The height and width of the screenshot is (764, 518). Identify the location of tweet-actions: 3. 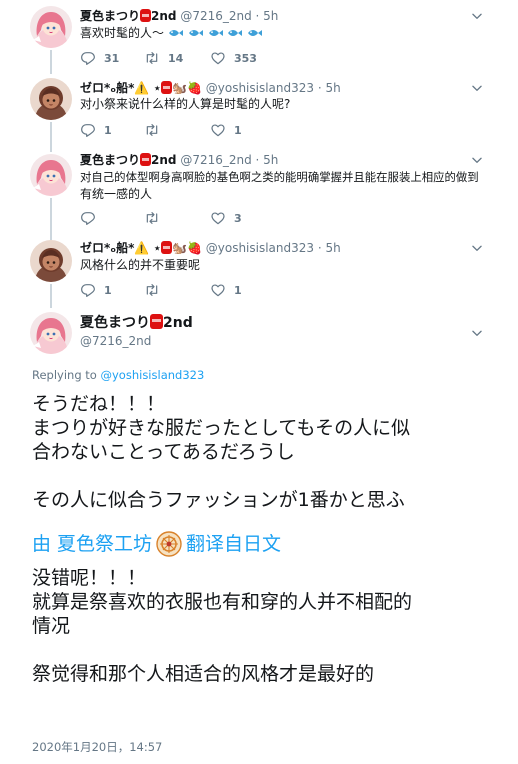
(190, 218).